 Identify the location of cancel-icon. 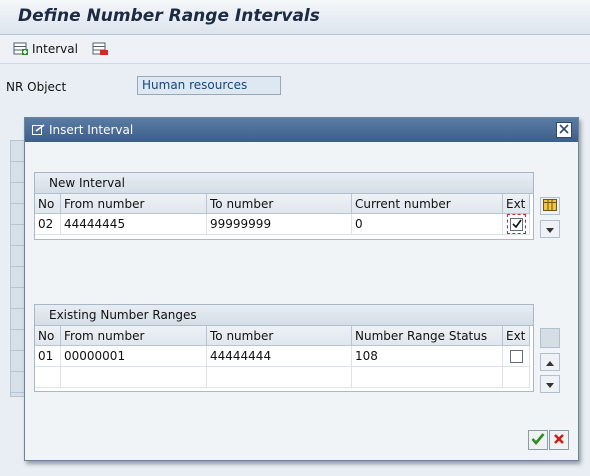
(559, 440).